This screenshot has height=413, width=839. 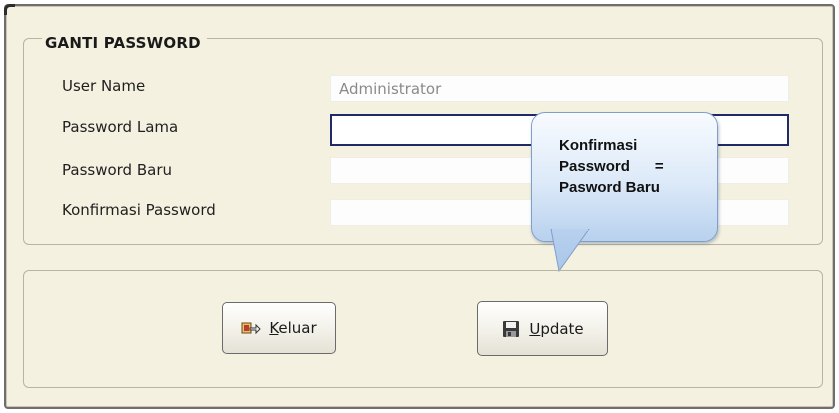 I want to click on user-name-field, so click(x=559, y=88).